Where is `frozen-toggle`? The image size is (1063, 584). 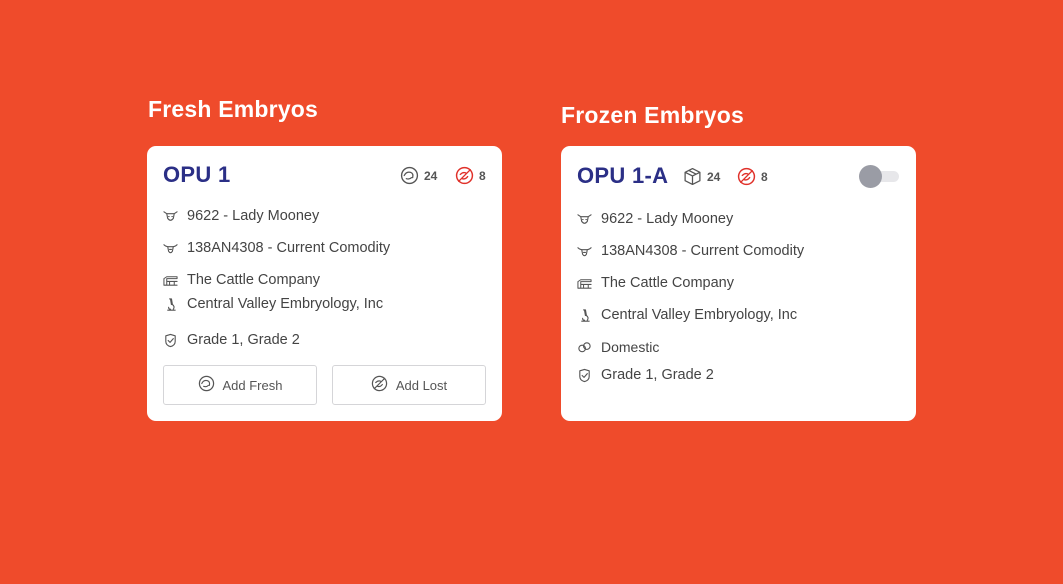
frozen-toggle is located at coordinates (880, 176).